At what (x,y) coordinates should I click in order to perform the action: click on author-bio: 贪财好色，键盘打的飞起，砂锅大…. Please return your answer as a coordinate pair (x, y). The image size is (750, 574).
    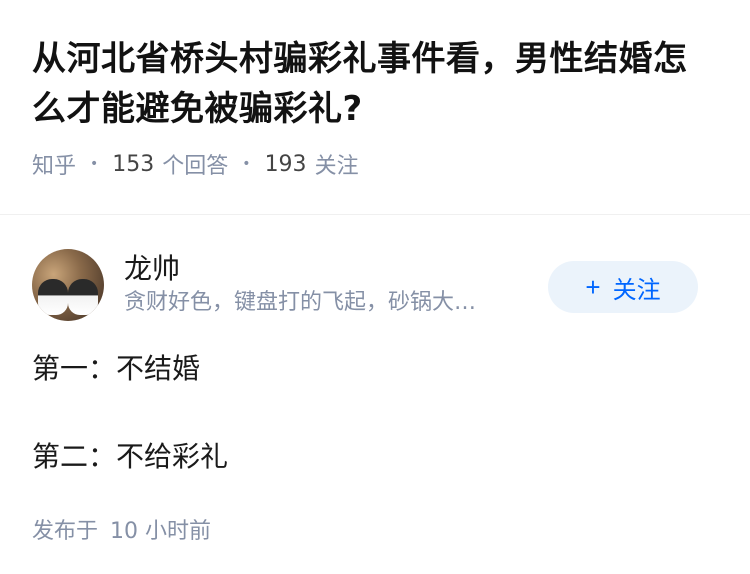
    Looking at the image, I should click on (300, 302).